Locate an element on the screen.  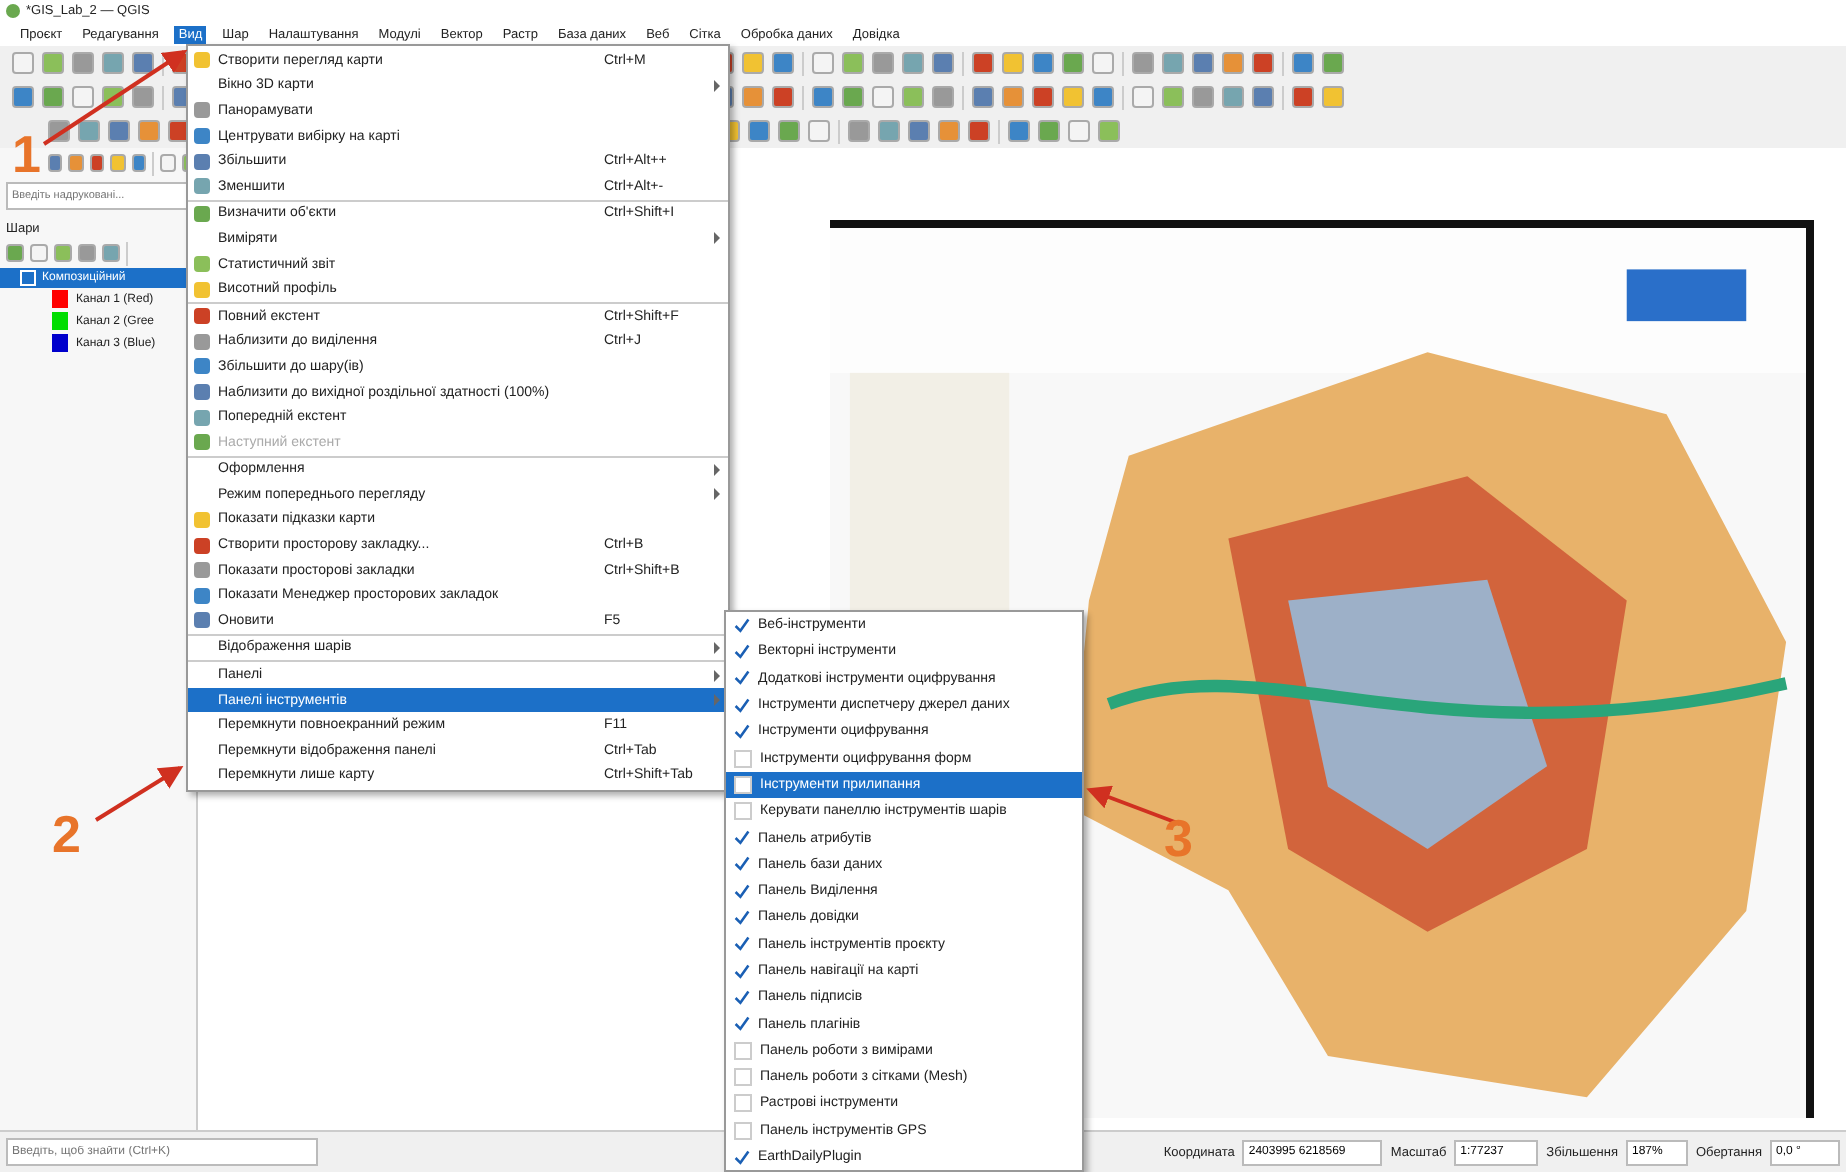
annotation-number: 1 is located at coordinates (26, 154).